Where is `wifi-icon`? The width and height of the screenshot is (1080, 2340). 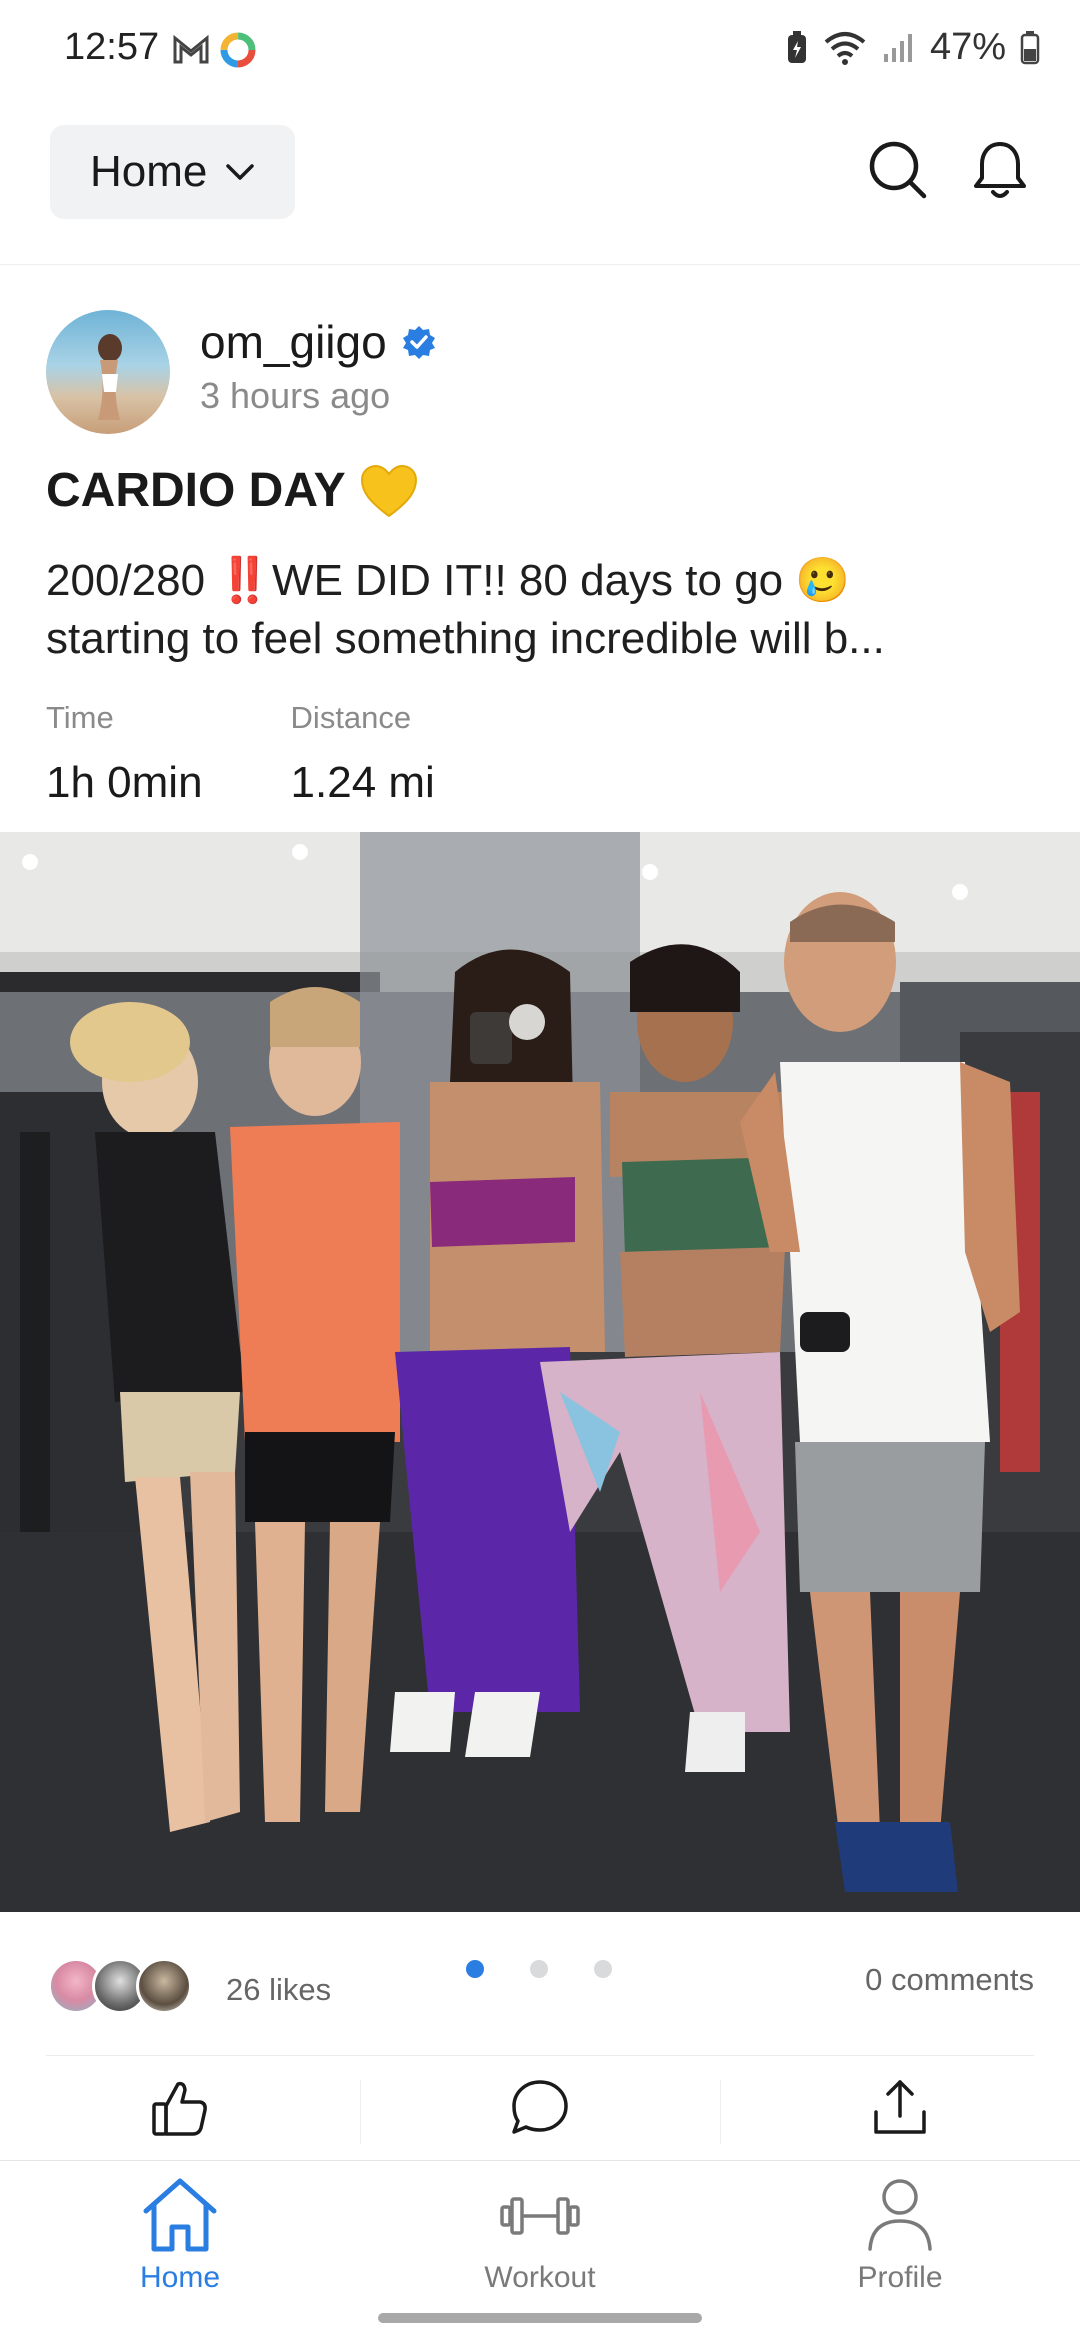 wifi-icon is located at coordinates (845, 48).